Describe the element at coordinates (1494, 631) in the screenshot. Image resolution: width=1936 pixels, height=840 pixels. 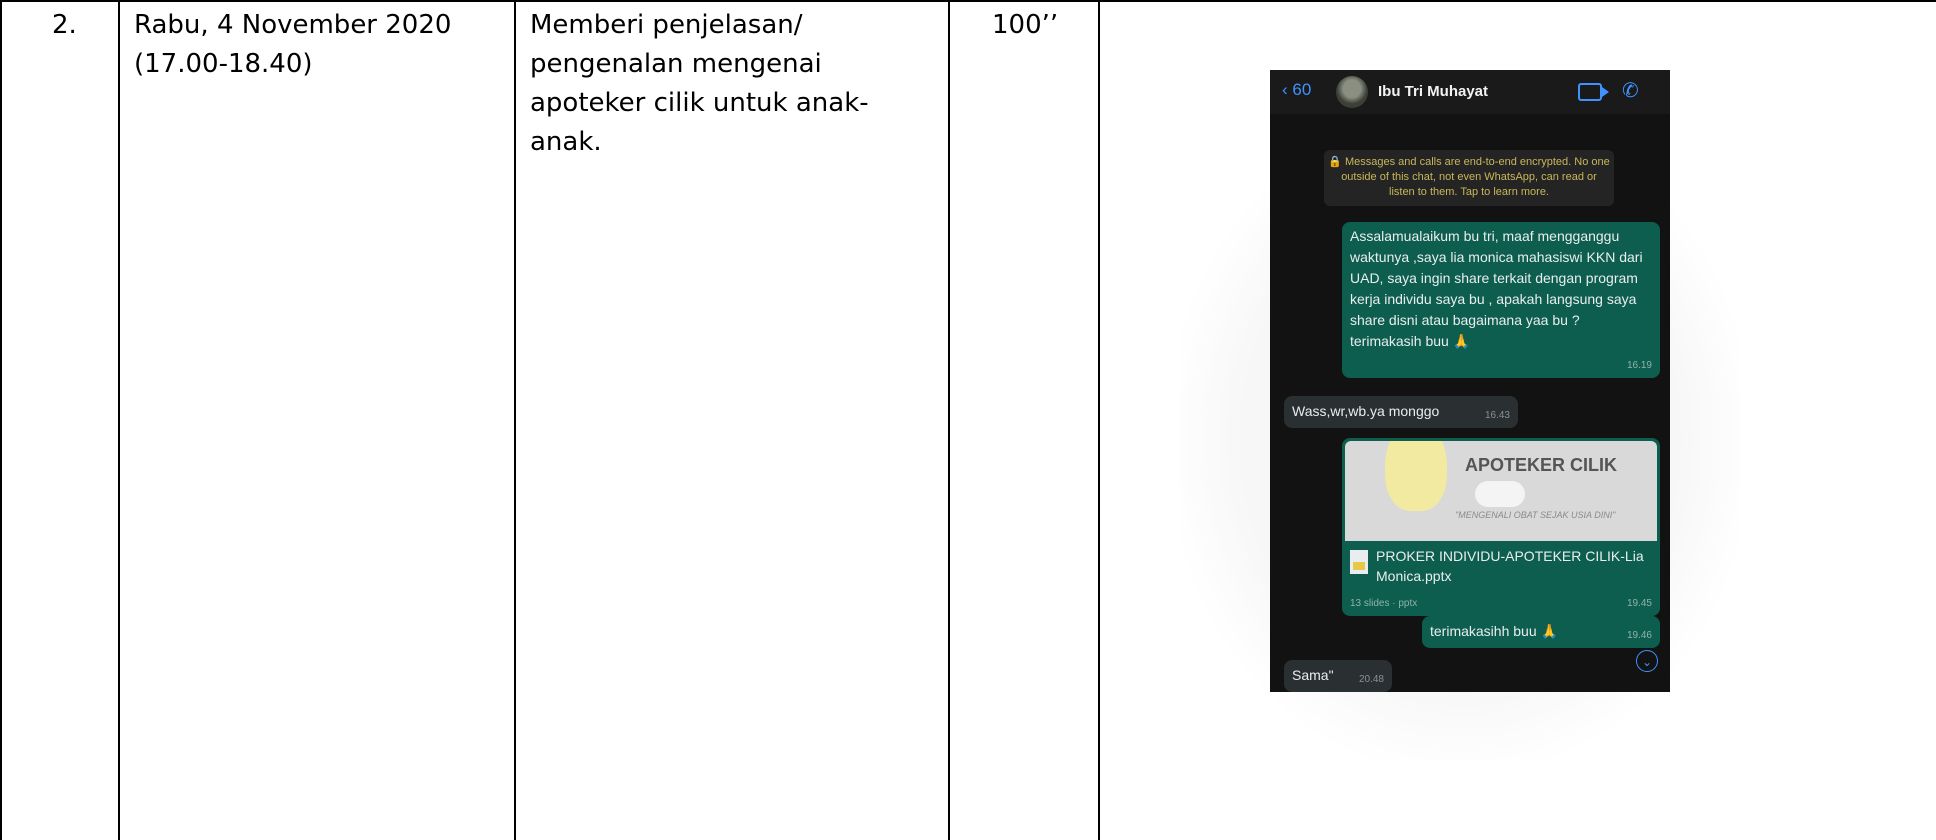
I see `message-text: terimakasihh buu 🙏` at that location.